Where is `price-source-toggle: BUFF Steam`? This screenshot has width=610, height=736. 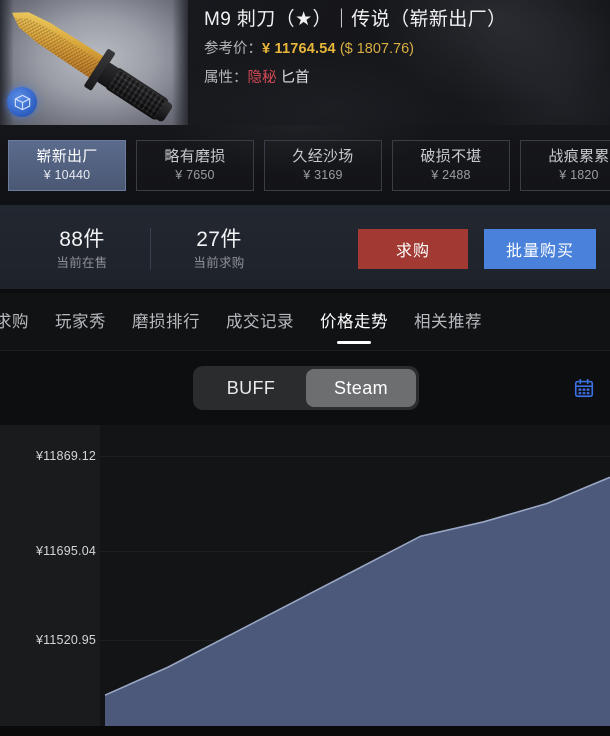 price-source-toggle: BUFF Steam is located at coordinates (306, 388).